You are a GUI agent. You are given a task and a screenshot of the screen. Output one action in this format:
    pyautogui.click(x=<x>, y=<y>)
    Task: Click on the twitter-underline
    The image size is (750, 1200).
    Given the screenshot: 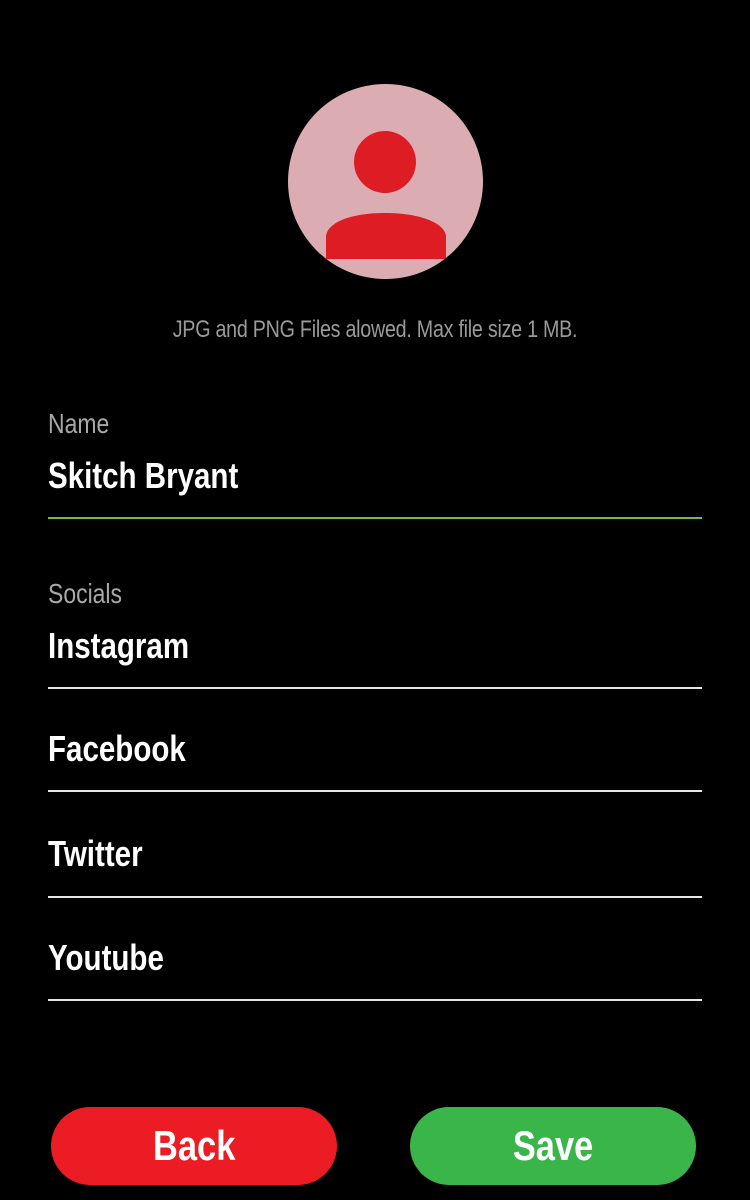 What is the action you would take?
    pyautogui.click(x=375, y=897)
    